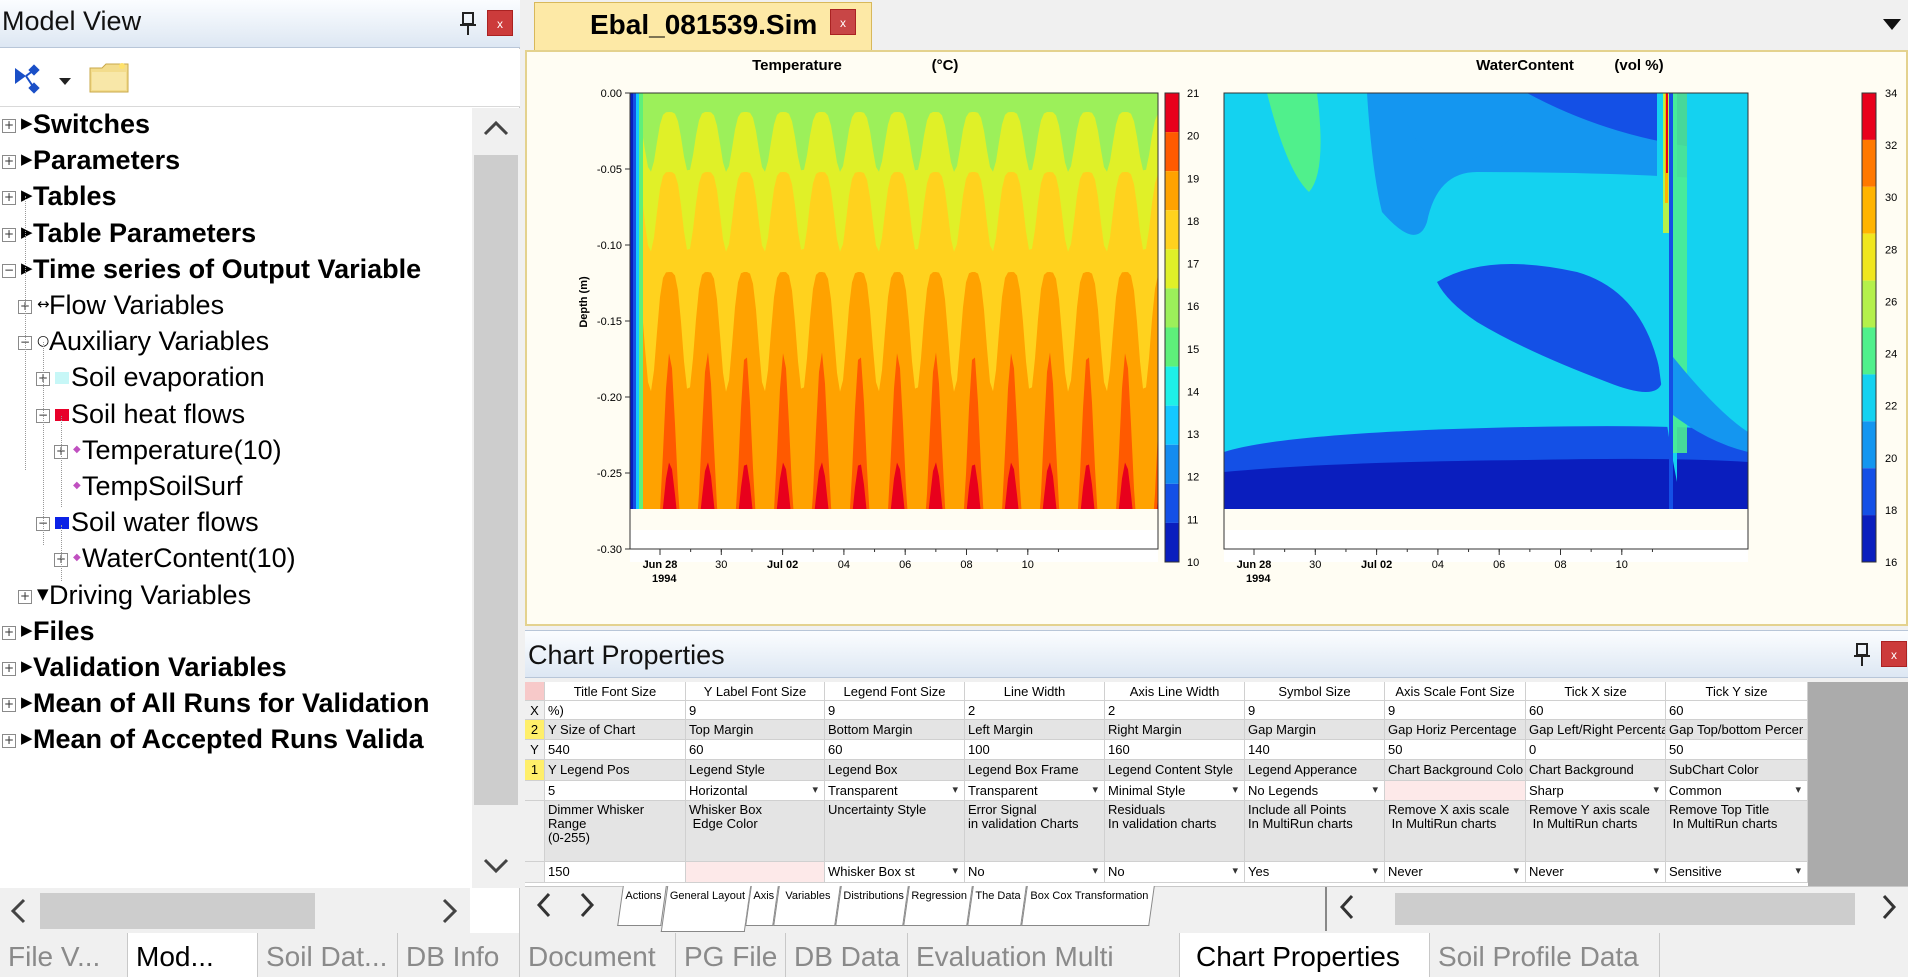  I want to click on tree-node: + ◆ WaterContent(10), so click(235, 560).